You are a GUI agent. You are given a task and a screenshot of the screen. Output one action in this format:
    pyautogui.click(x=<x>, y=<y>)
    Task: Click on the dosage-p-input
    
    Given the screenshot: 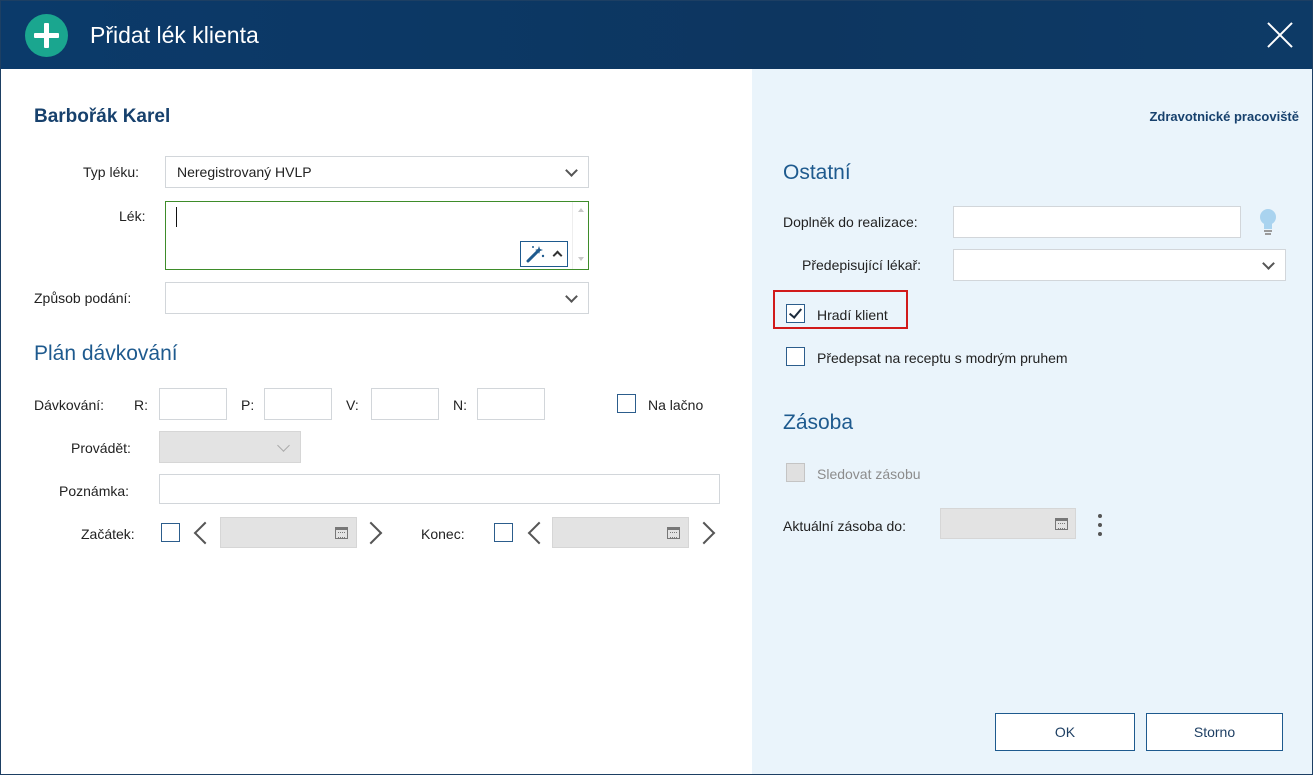 What is the action you would take?
    pyautogui.click(x=298, y=404)
    